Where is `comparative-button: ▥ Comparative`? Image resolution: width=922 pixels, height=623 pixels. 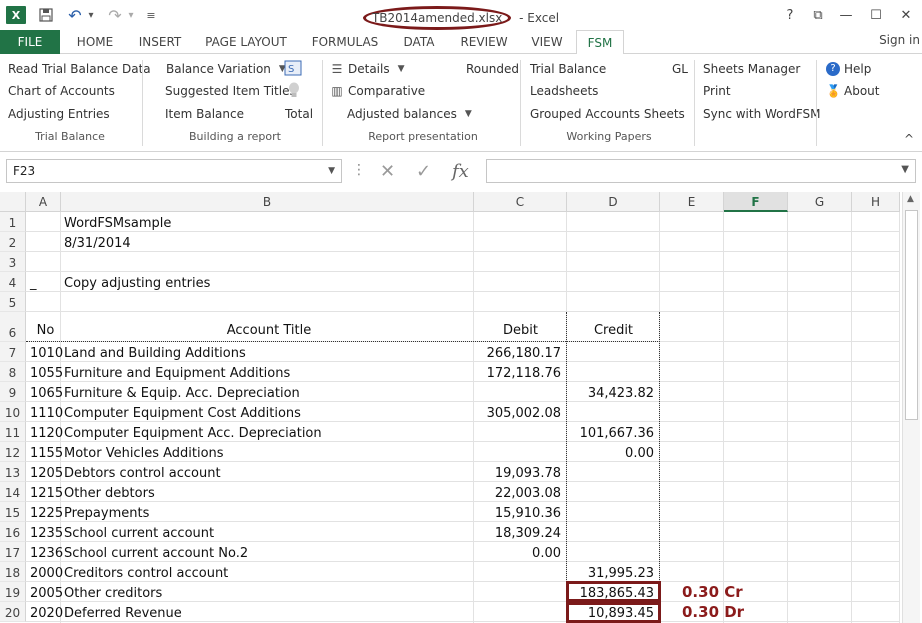
comparative-button: ▥ Comparative is located at coordinates (377, 91).